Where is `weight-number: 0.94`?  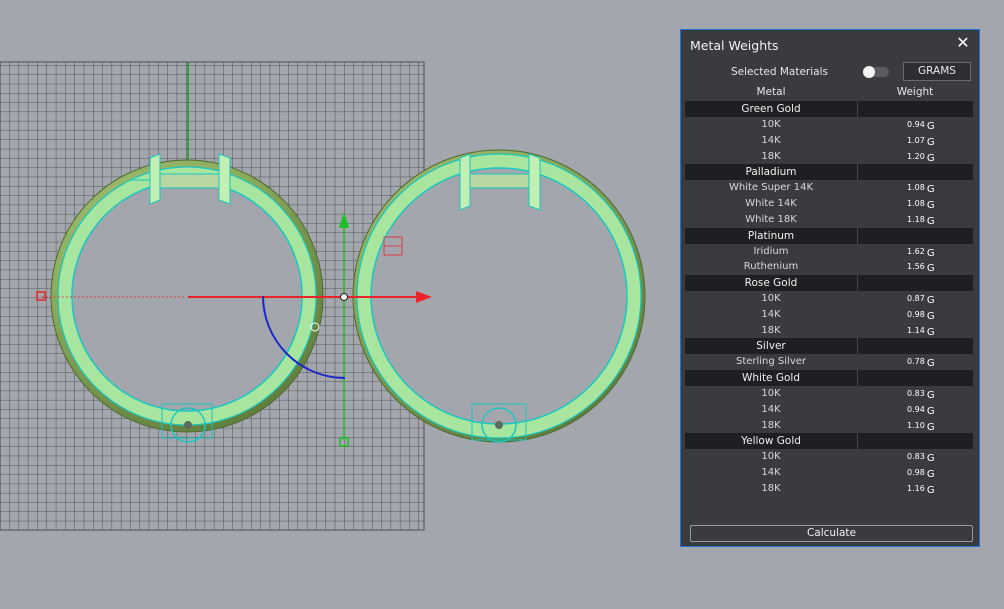
weight-number: 0.94 is located at coordinates (916, 409).